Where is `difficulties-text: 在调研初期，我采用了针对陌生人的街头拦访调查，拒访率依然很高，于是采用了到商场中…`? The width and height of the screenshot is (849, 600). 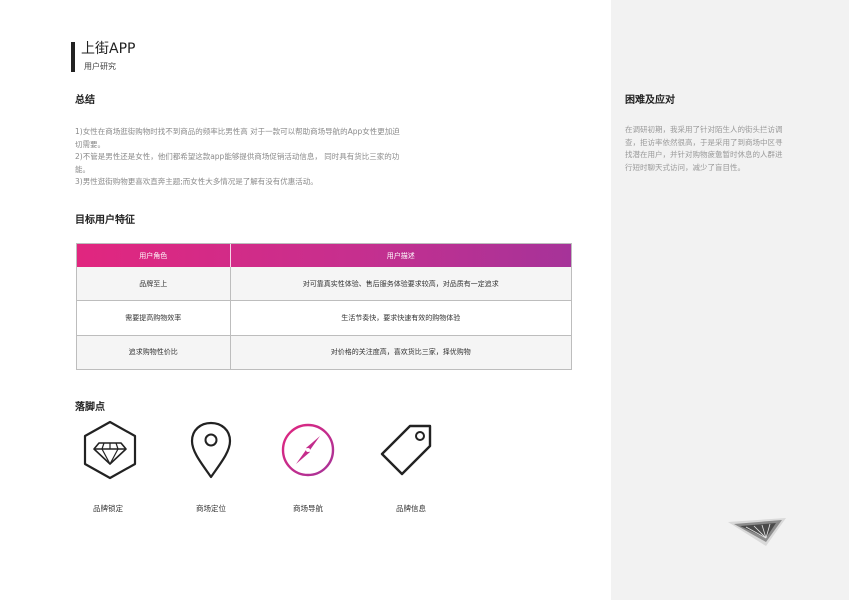 difficulties-text: 在调研初期，我采用了针对陌生人的街头拦访调查，拒访率依然很高，于是采用了到商场中… is located at coordinates (704, 148).